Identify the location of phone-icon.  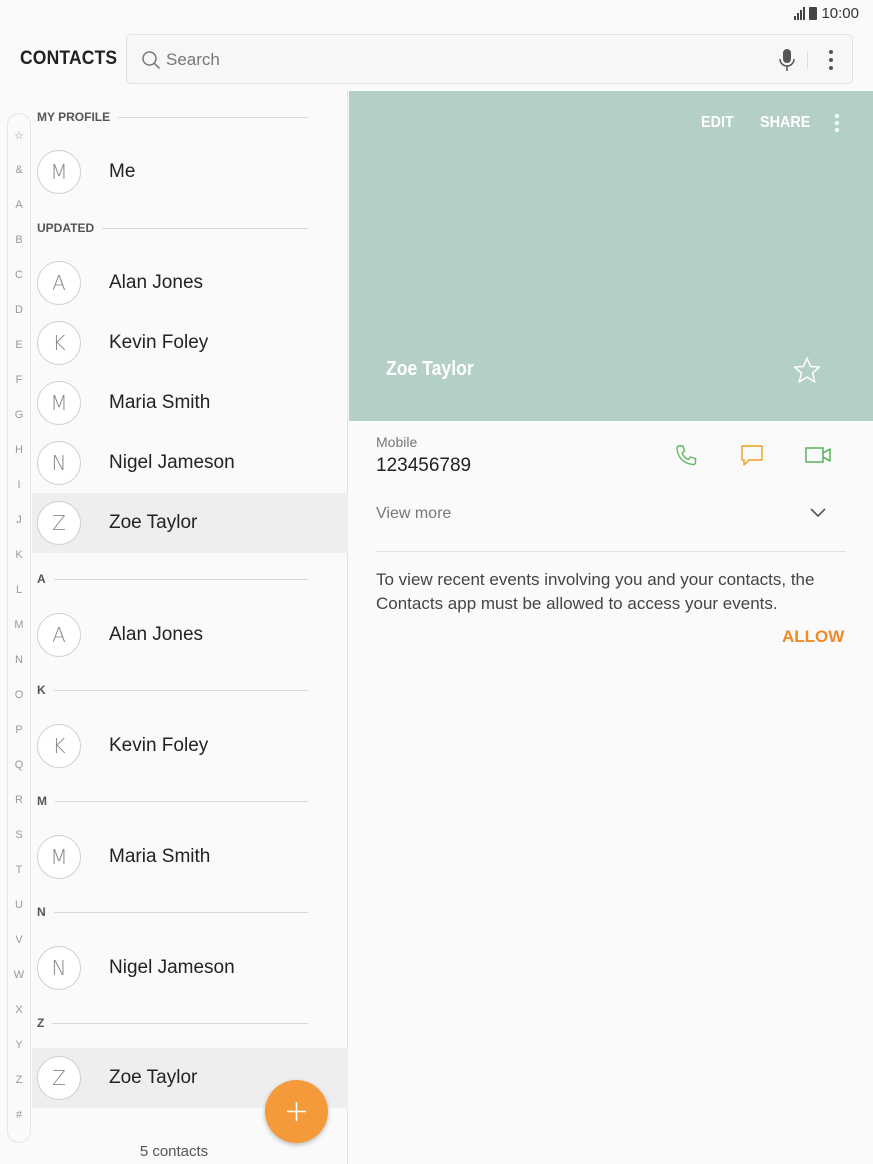
(686, 455).